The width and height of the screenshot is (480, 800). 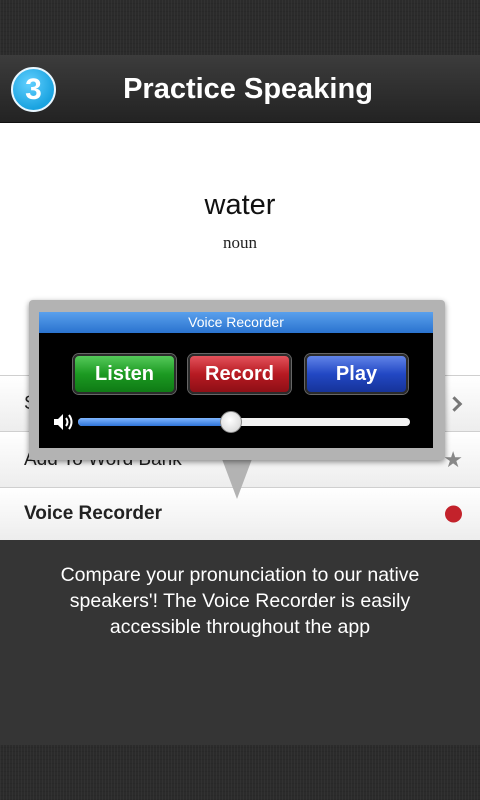 I want to click on volume-slider, so click(x=244, y=422).